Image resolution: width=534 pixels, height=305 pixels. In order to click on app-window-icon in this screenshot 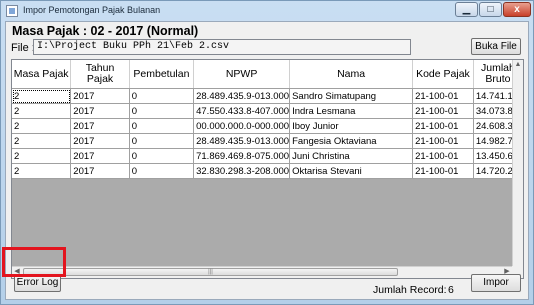, I will do `click(12, 11)`.